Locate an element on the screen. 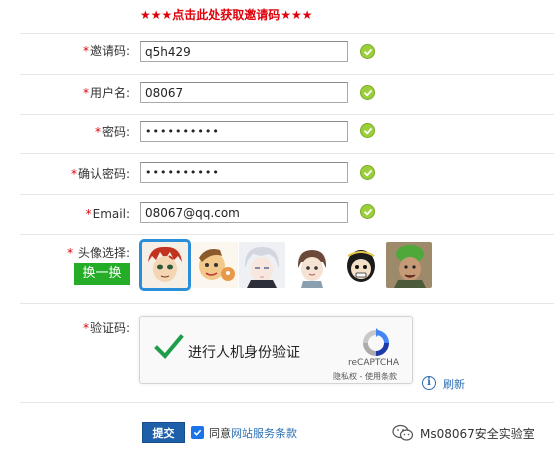 The image size is (554, 458). confirm-password-input is located at coordinates (244, 172).